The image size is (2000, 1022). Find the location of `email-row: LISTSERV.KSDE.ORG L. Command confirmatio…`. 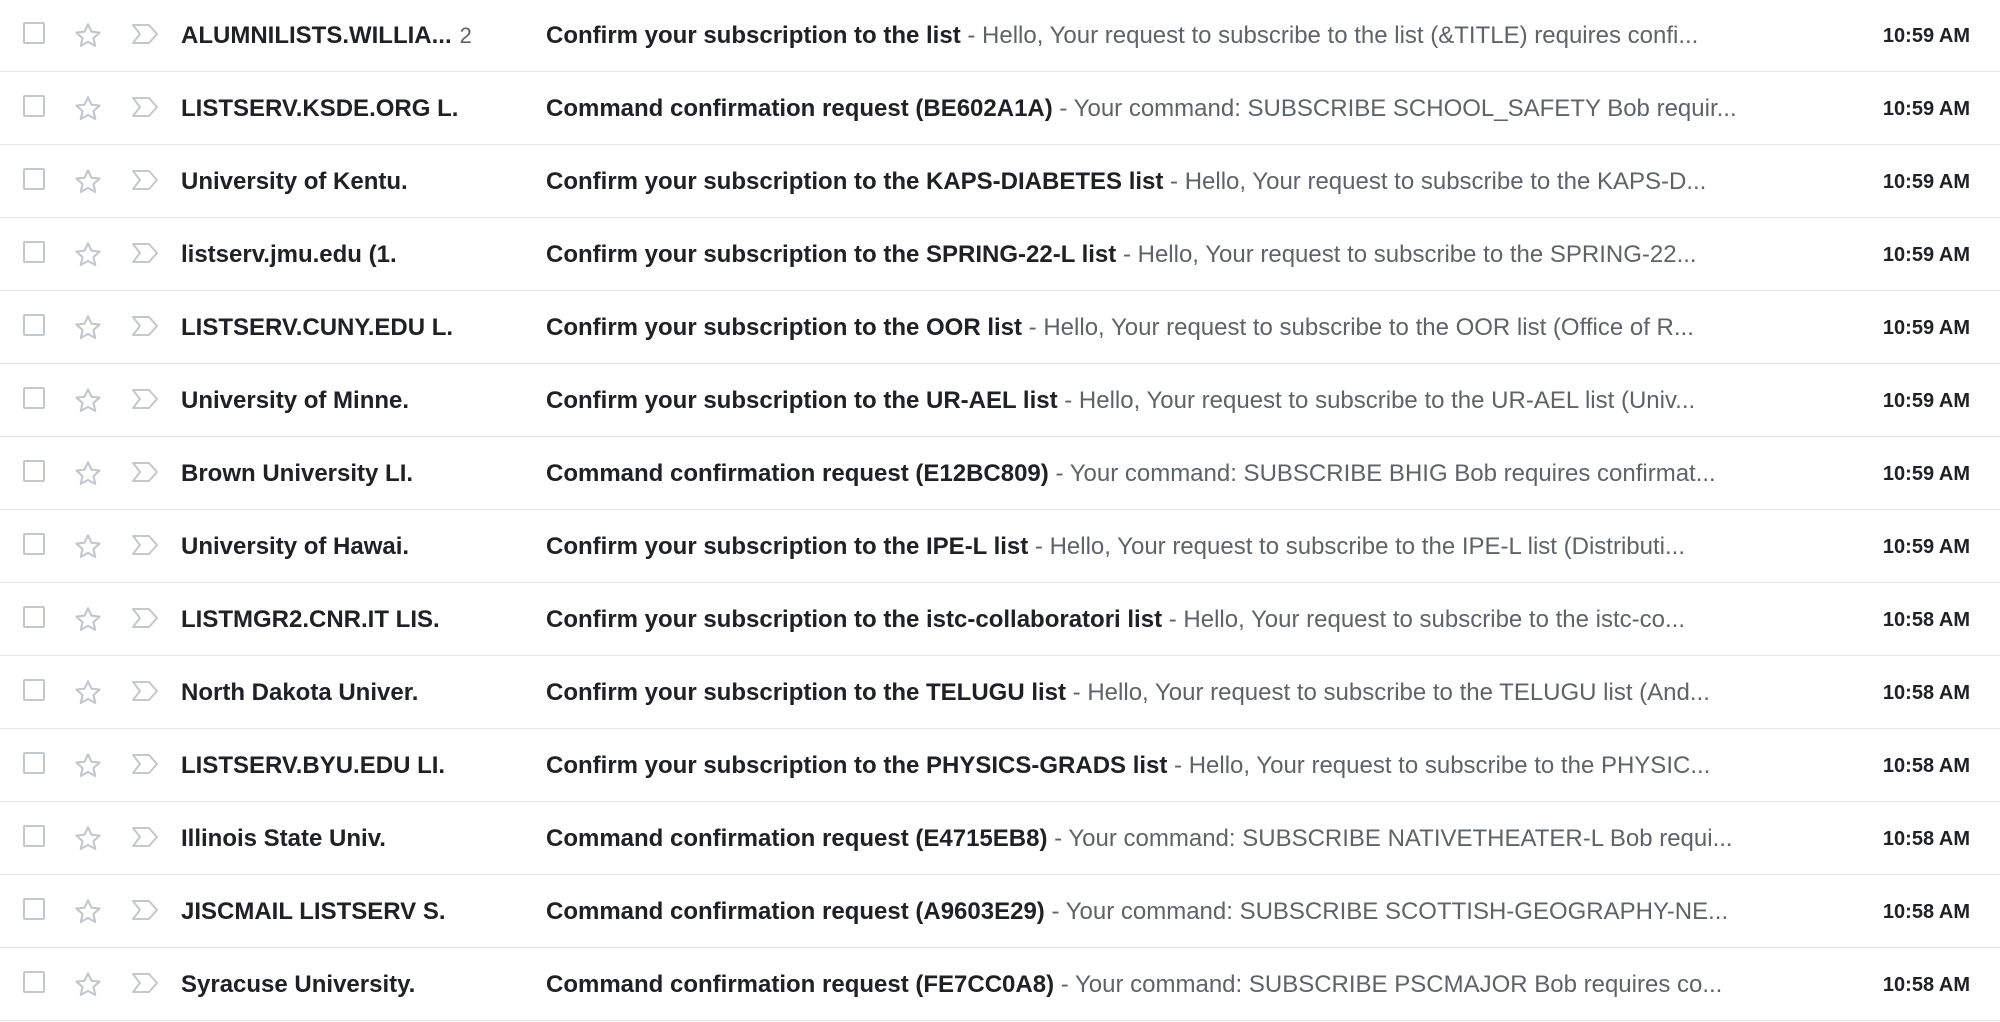

email-row: LISTSERV.KSDE.ORG L. Command confirmatio… is located at coordinates (1000, 109).